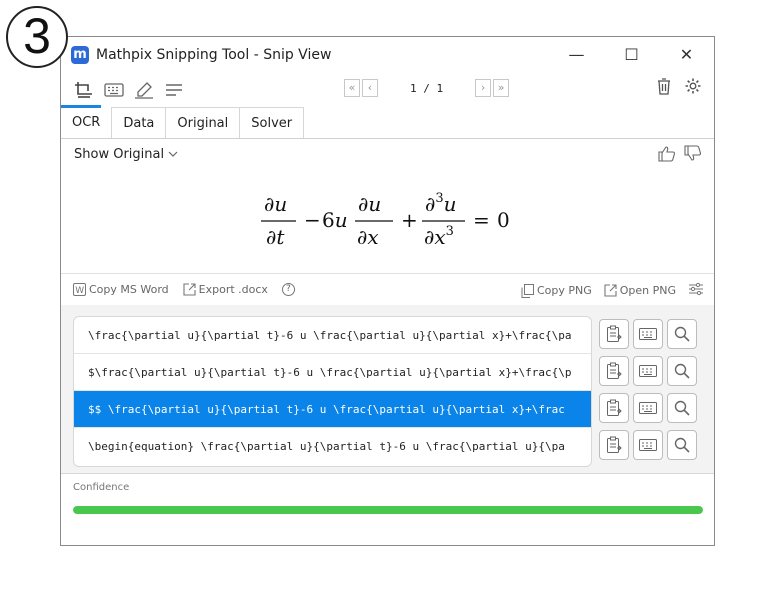 The image size is (774, 590). I want to click on maximize-button: ☐, so click(631, 55).